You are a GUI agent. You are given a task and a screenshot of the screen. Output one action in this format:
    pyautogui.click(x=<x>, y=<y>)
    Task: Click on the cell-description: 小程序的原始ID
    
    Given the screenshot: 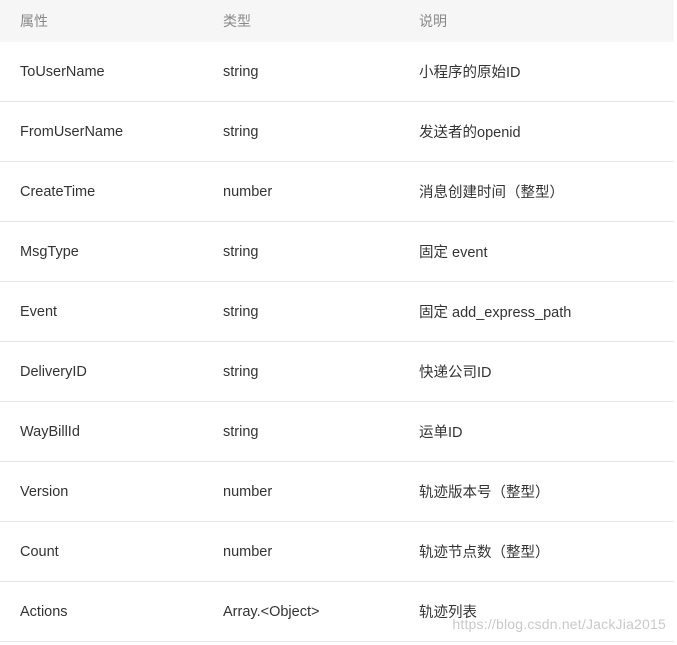 What is the action you would take?
    pyautogui.click(x=470, y=73)
    